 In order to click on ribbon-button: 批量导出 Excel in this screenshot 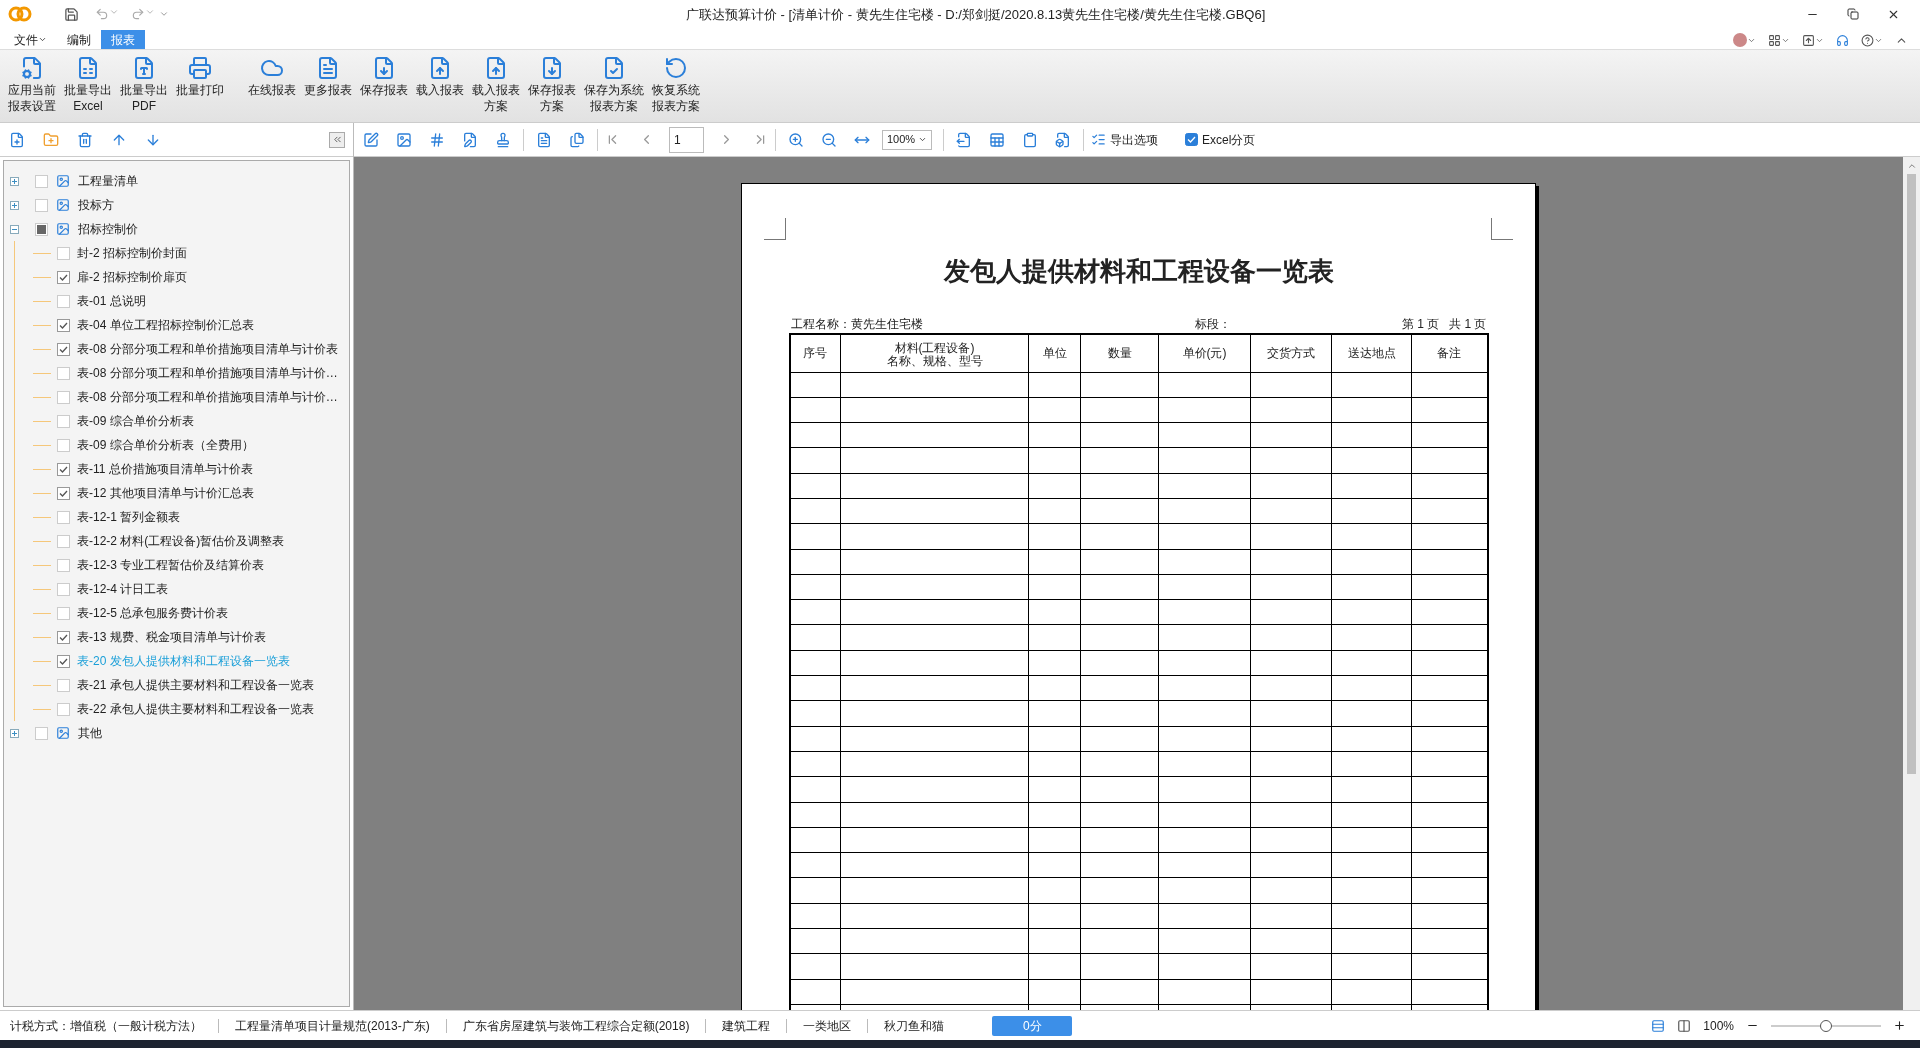, I will do `click(88, 85)`.